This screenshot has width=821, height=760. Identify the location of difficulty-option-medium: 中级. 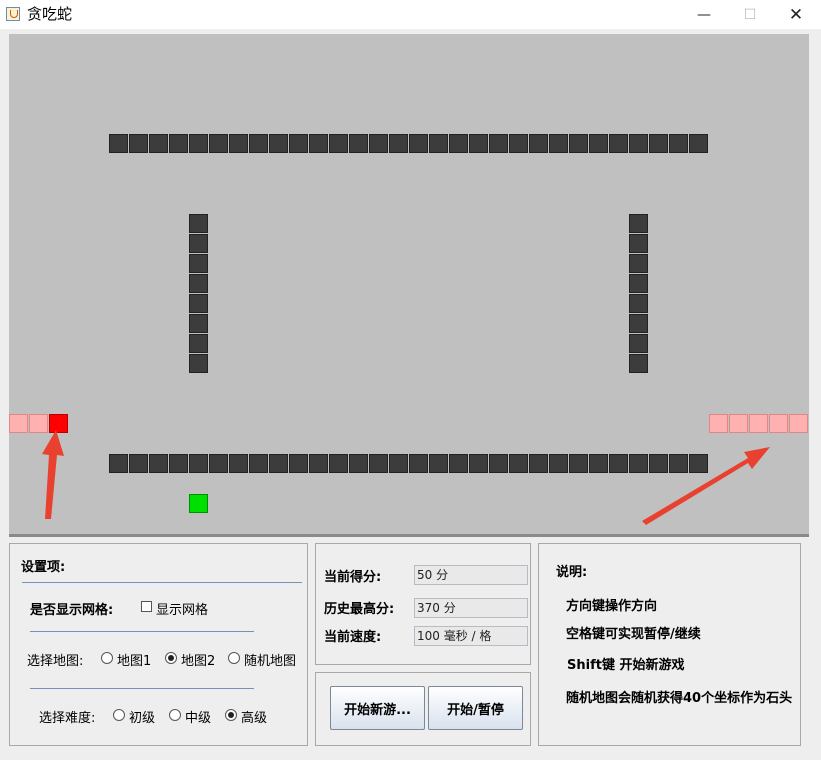
(198, 716).